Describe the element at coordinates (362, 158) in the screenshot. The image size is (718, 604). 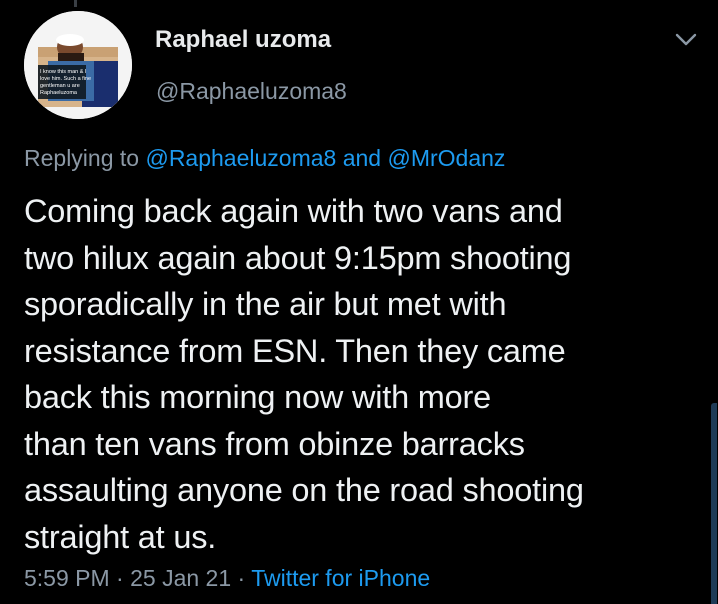
I see `reply-mention-connector: and` at that location.